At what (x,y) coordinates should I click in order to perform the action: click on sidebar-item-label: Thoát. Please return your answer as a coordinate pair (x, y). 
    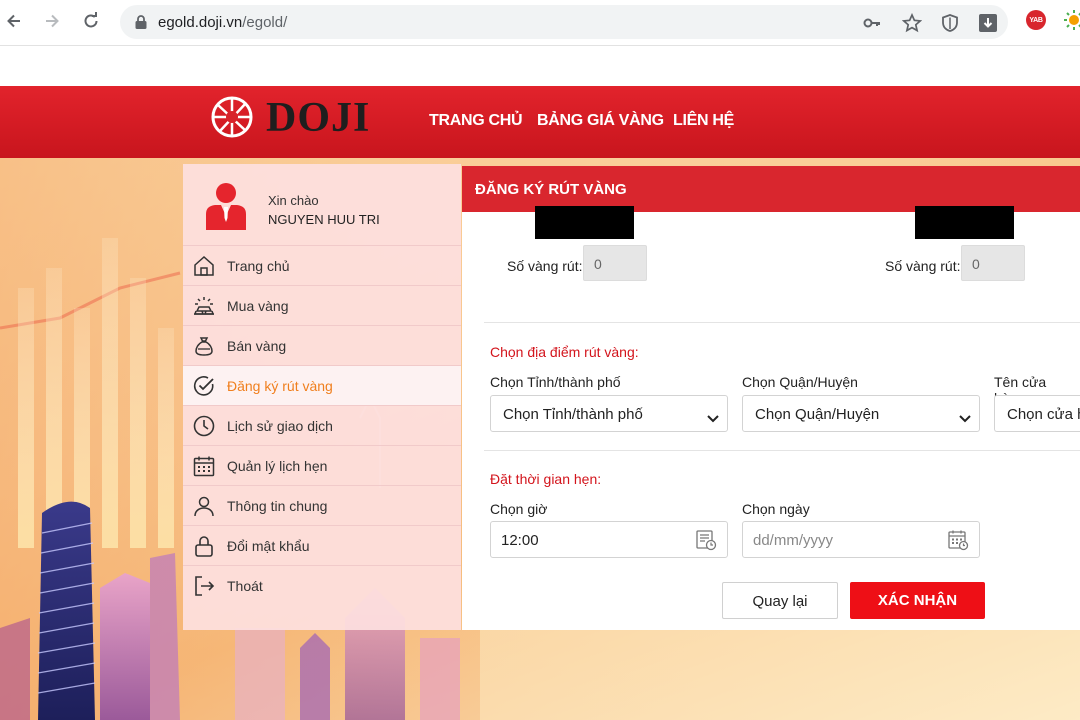
    Looking at the image, I should click on (245, 586).